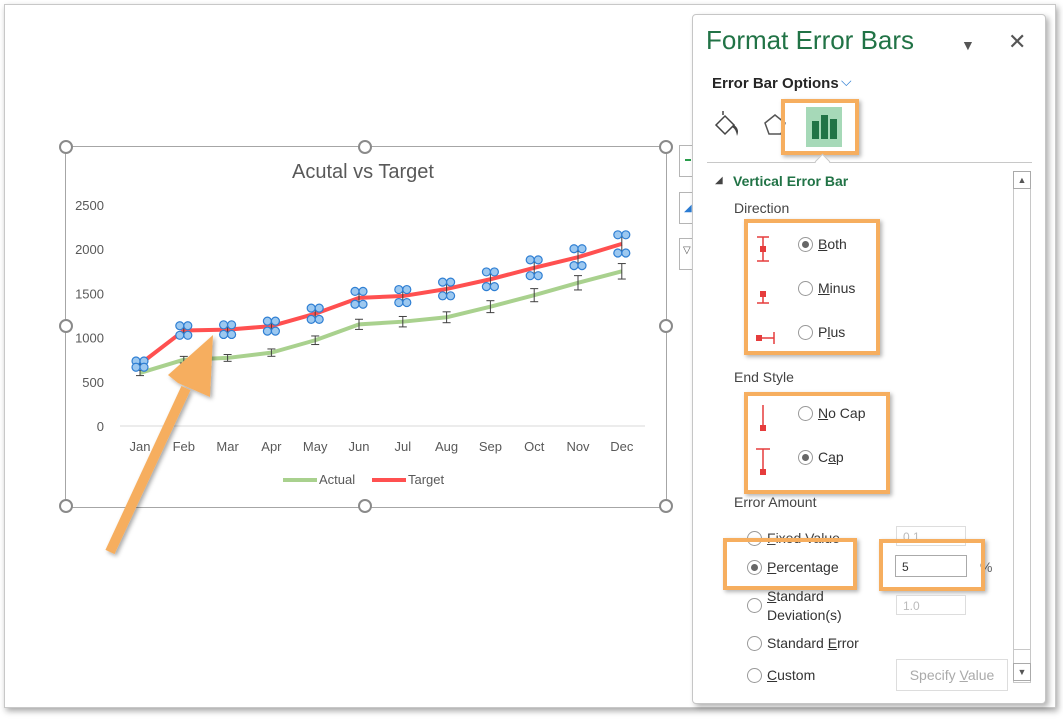  I want to click on label-standard-deviation: Standard Deviation(s), so click(804, 606).